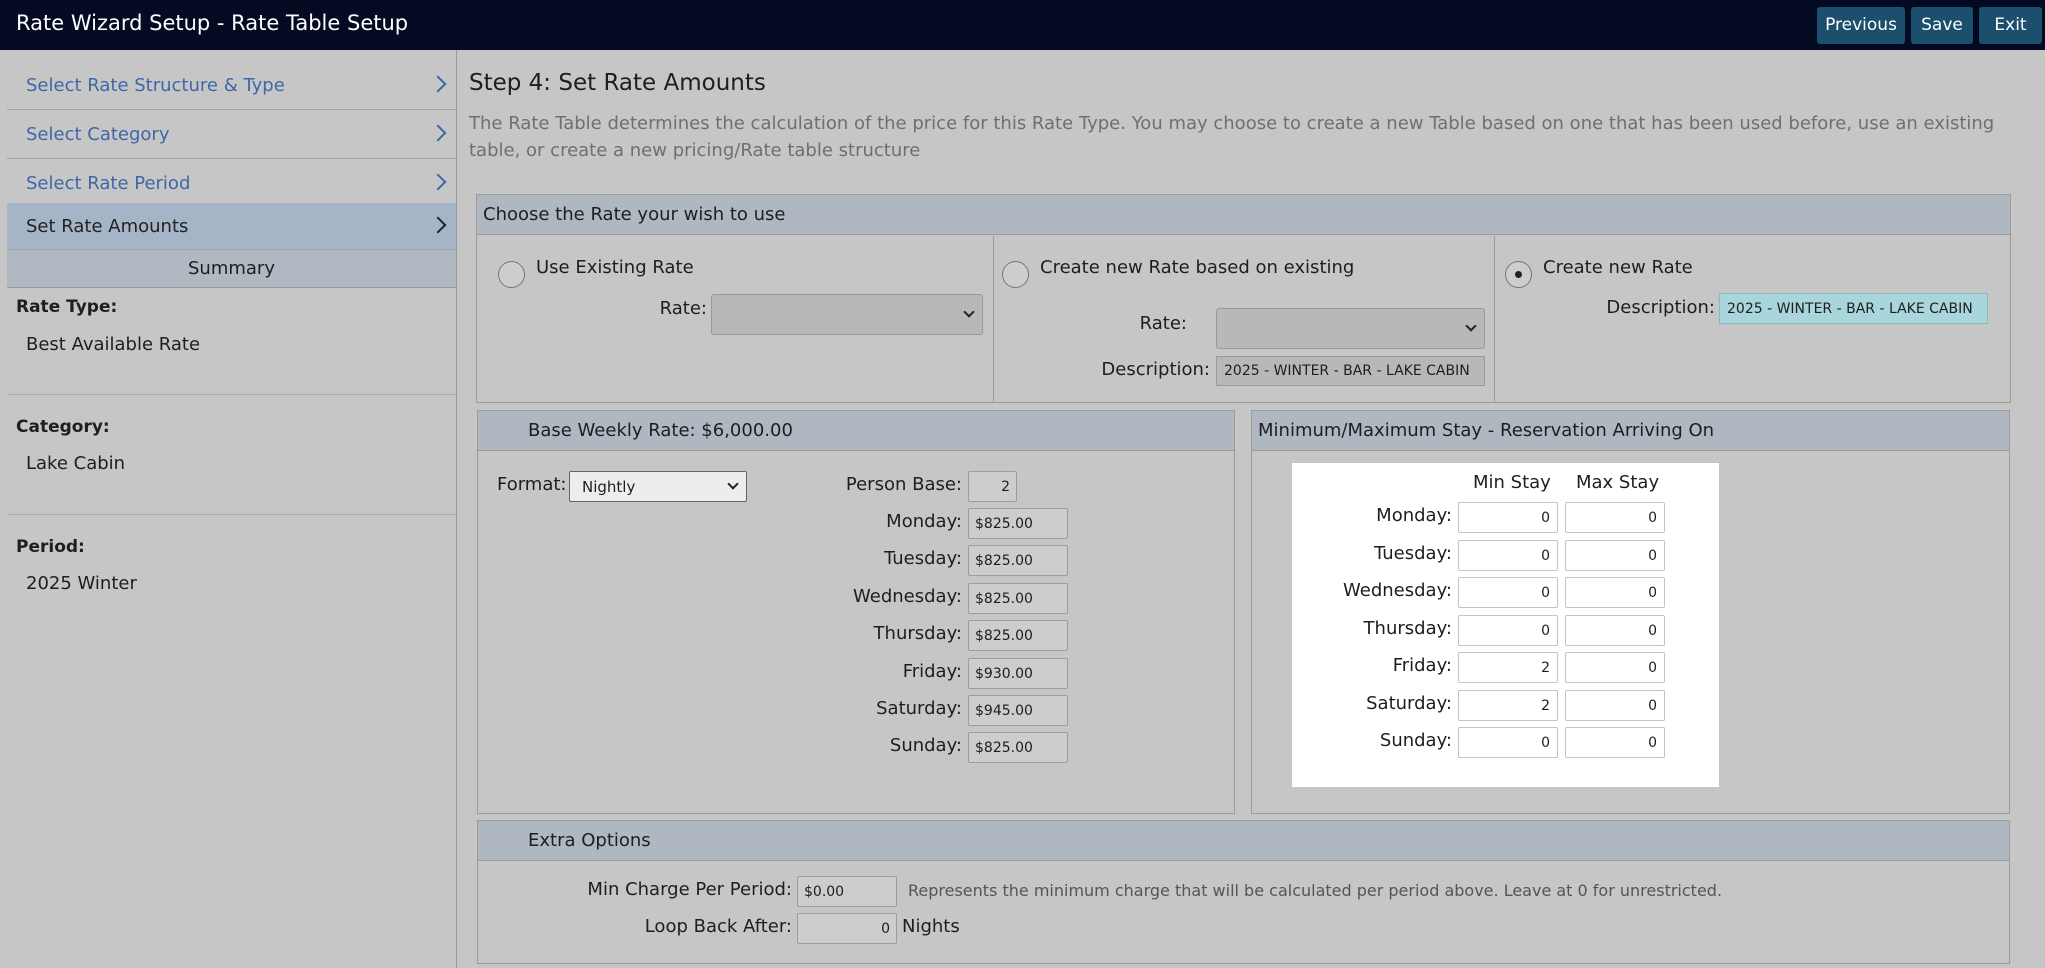  Describe the element at coordinates (1508, 667) in the screenshot. I see `min-stay-friday: 2` at that location.